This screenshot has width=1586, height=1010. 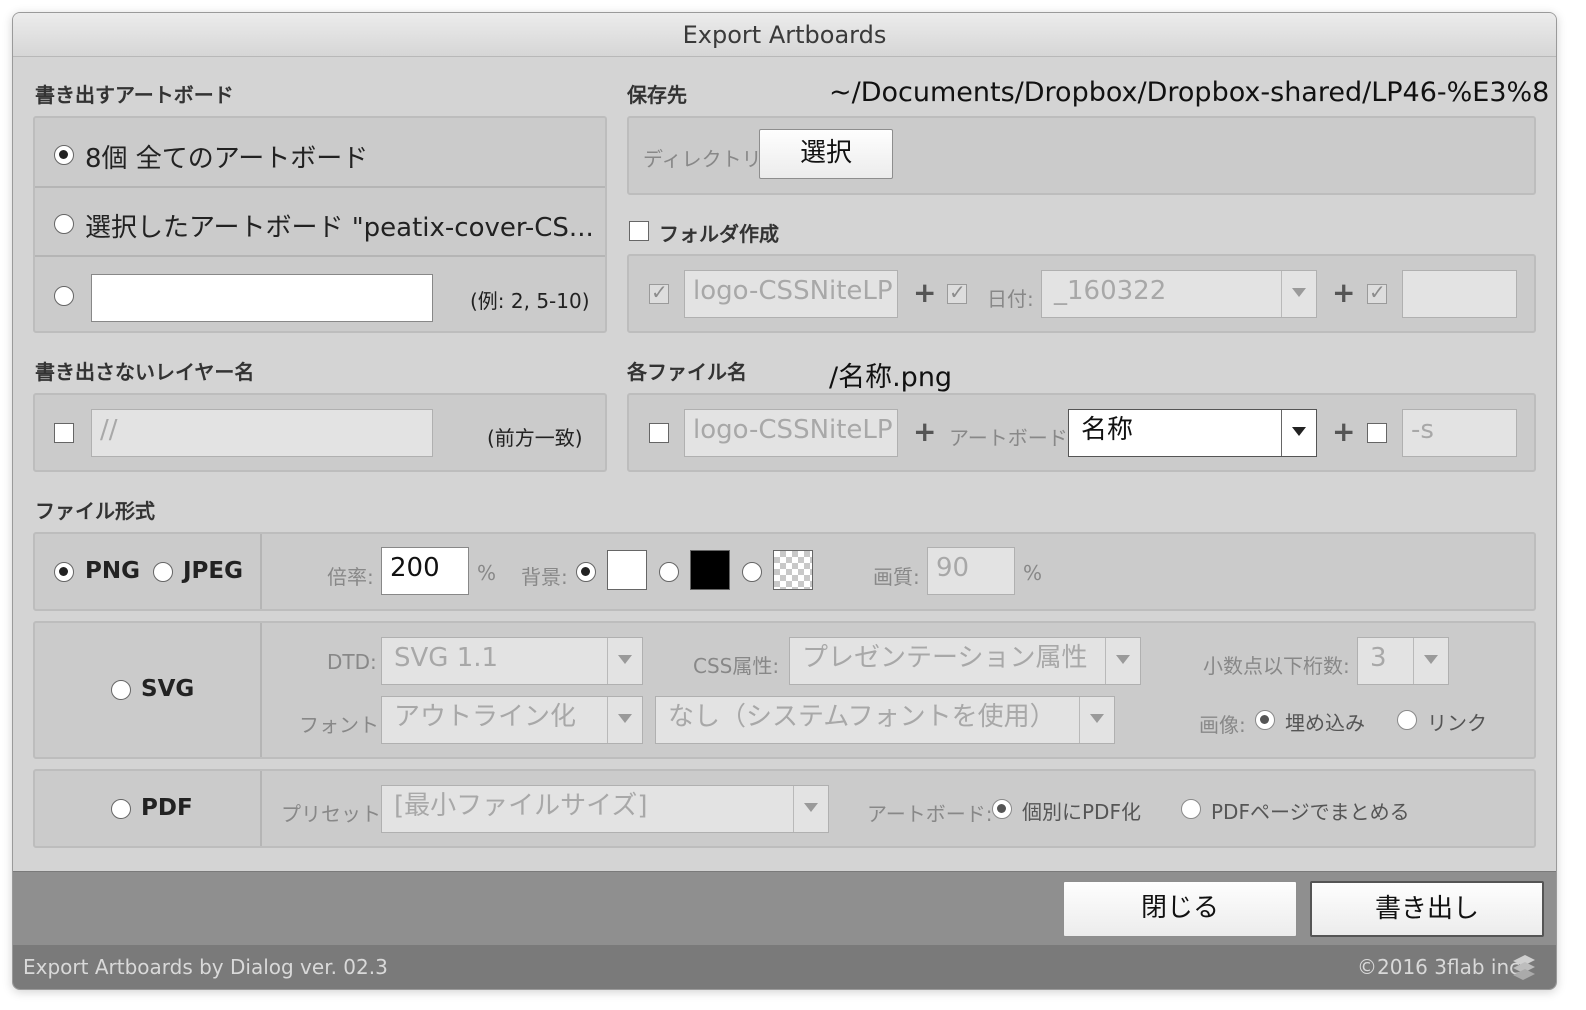 I want to click on radio-svg, so click(x=121, y=690).